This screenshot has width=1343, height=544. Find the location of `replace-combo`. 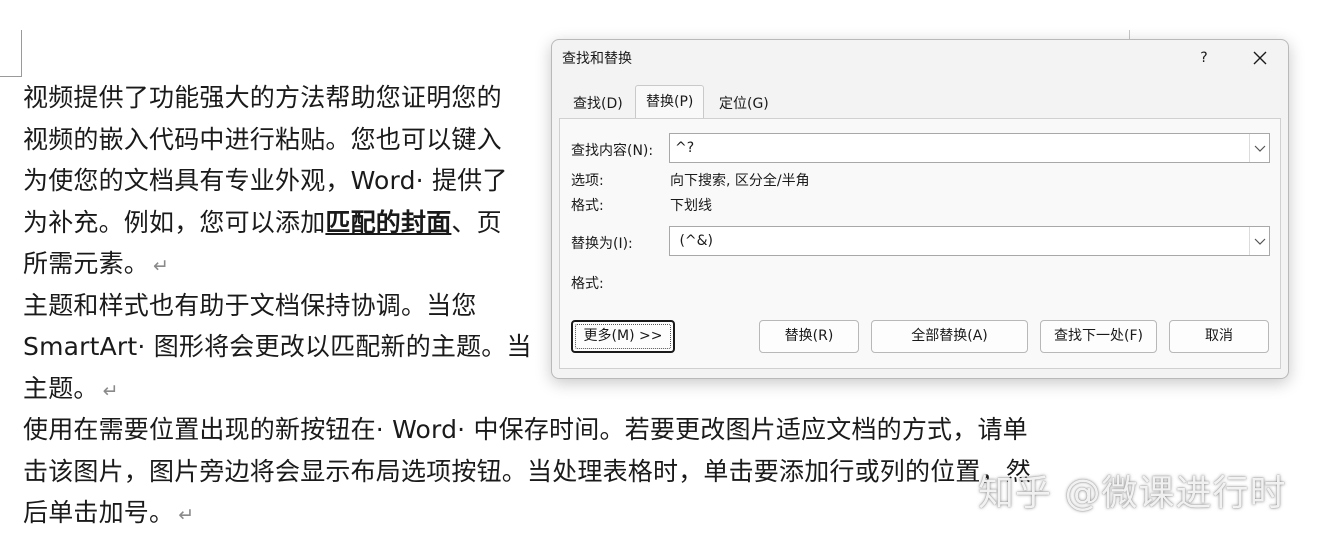

replace-combo is located at coordinates (969, 241).